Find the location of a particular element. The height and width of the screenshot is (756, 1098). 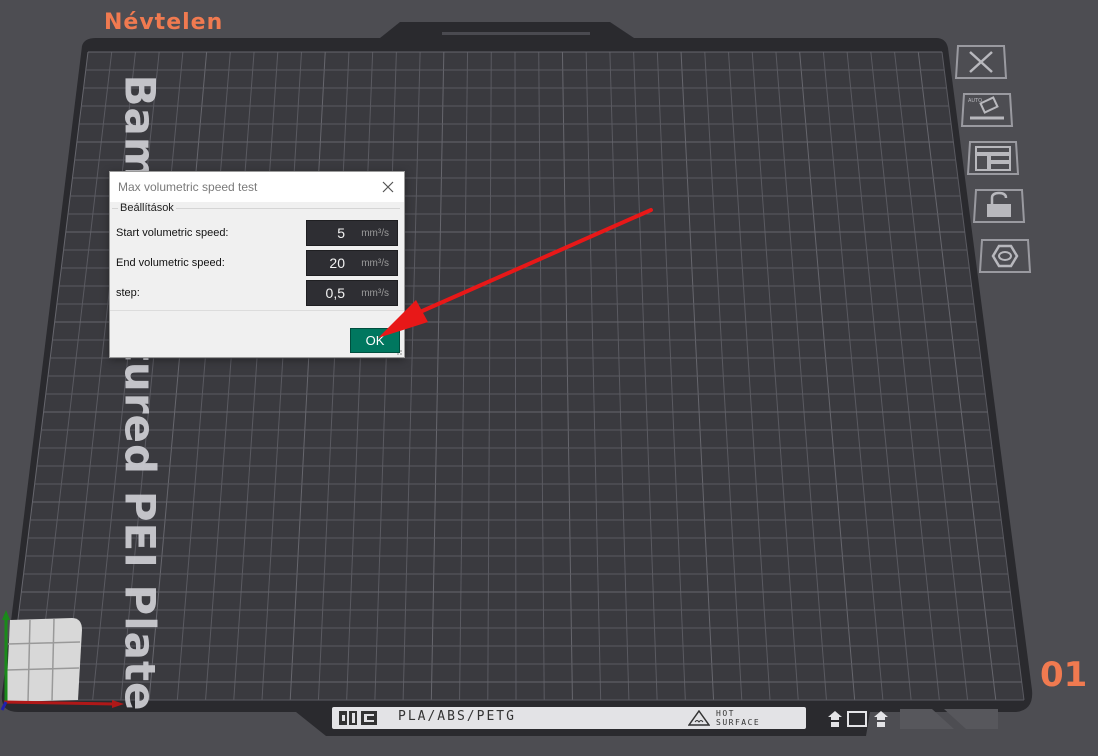

plate-name: Névtelen is located at coordinates (163, 22).